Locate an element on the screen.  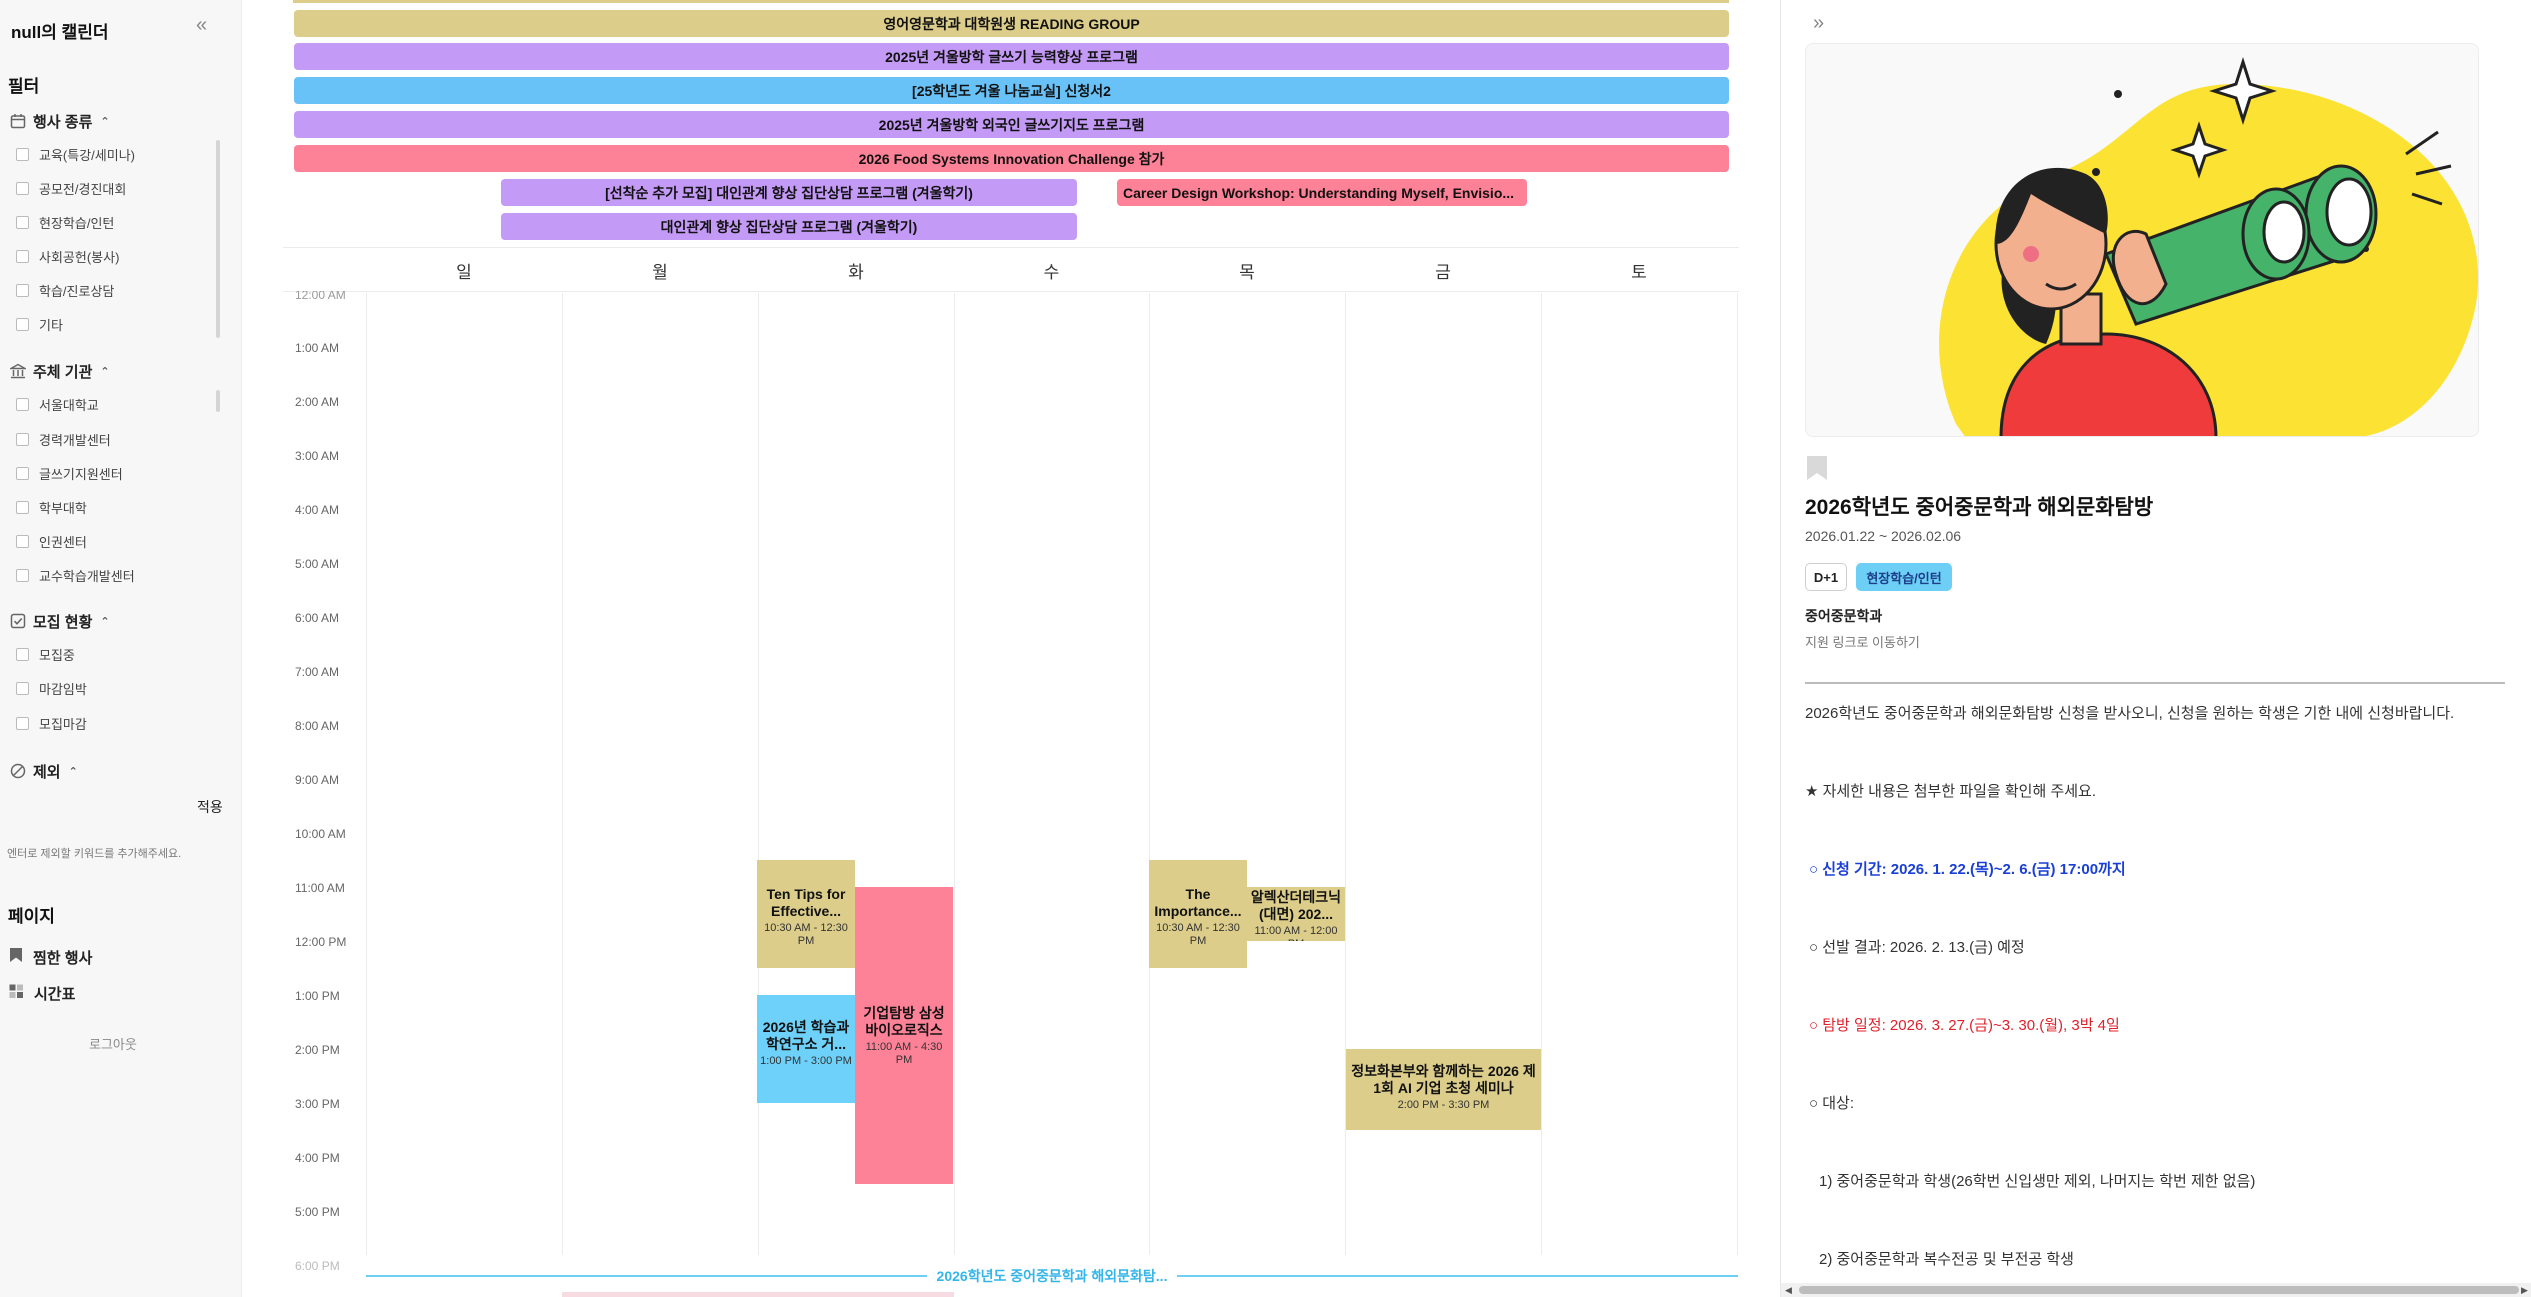
filter-option-human-rights: 인권센터 is located at coordinates (51, 541).